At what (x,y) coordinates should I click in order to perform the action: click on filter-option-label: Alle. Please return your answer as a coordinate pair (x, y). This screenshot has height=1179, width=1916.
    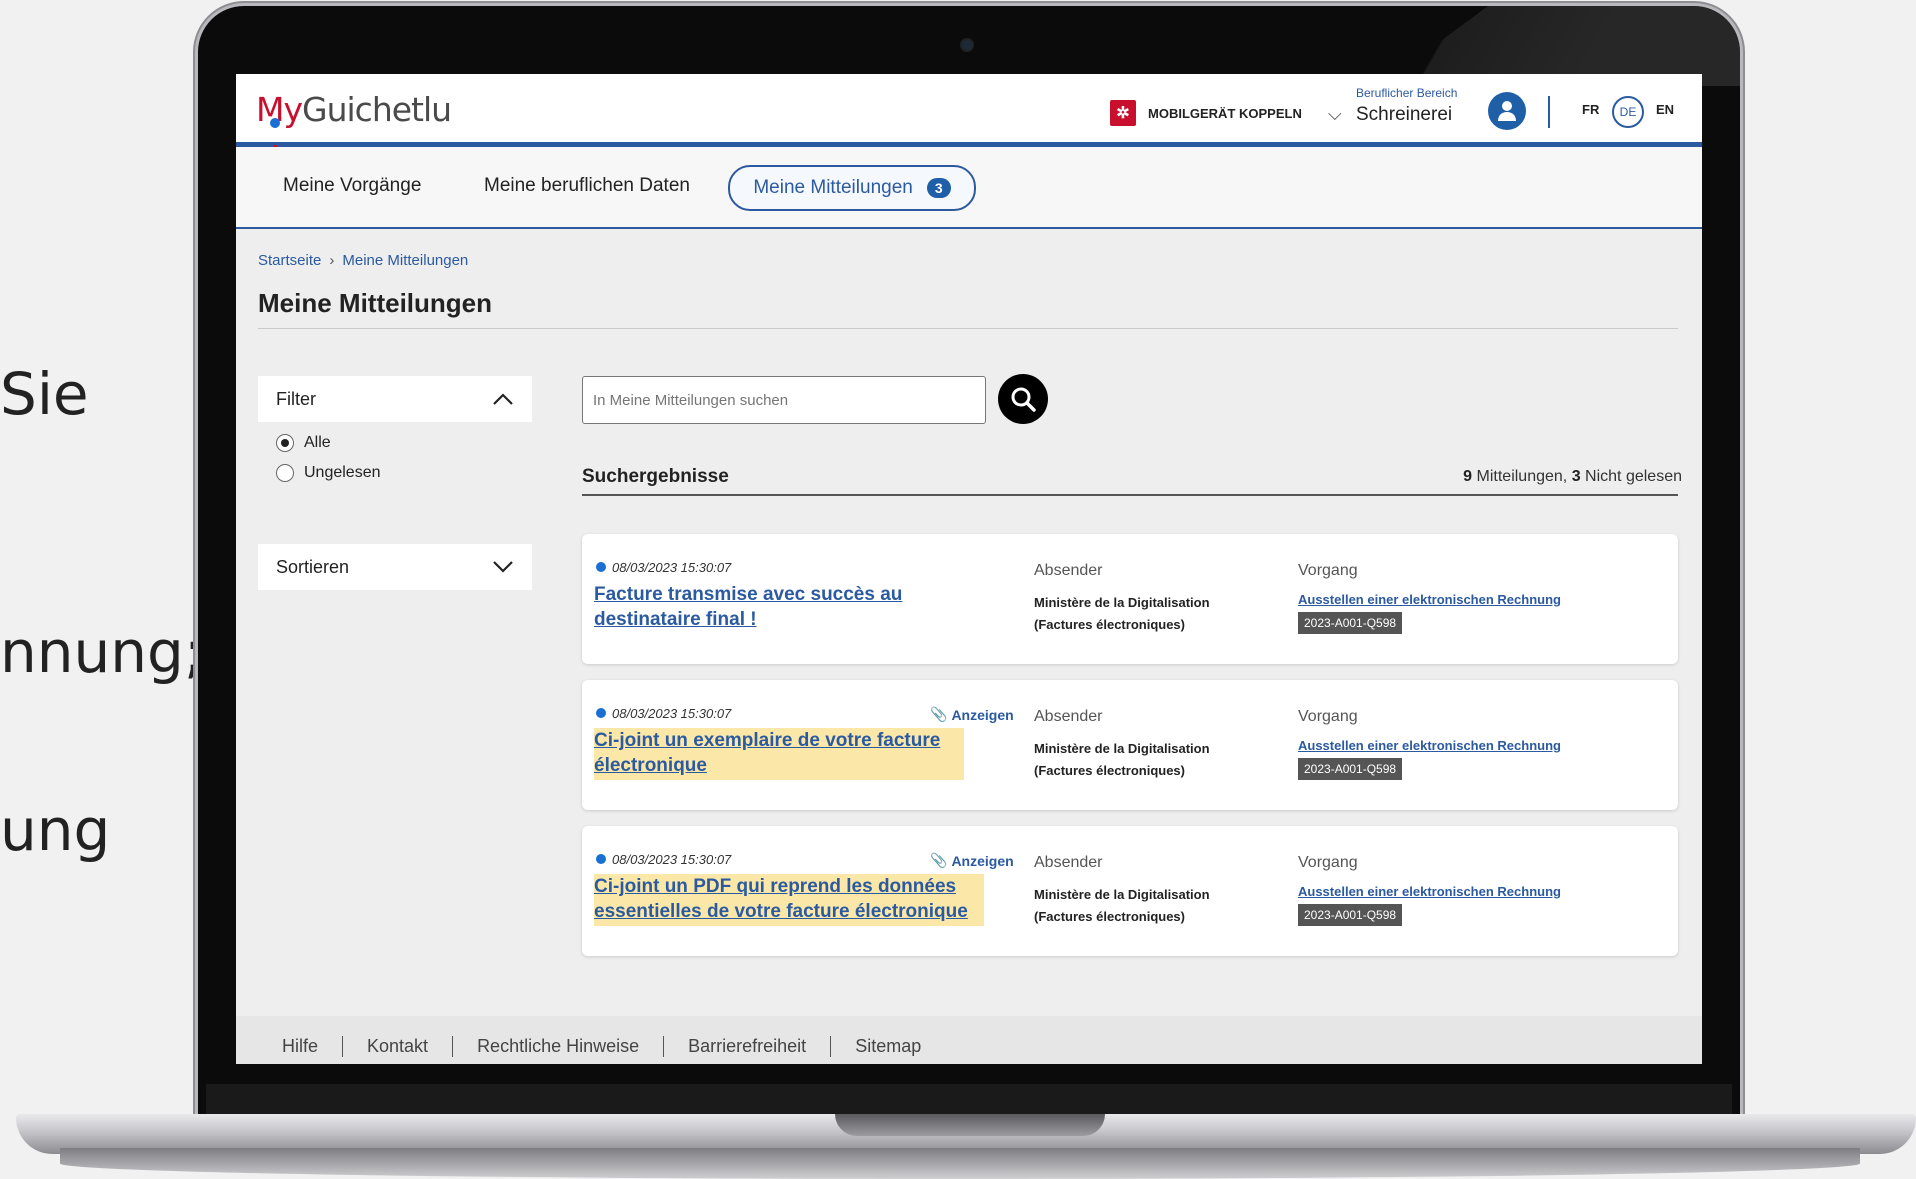
    Looking at the image, I should click on (317, 442).